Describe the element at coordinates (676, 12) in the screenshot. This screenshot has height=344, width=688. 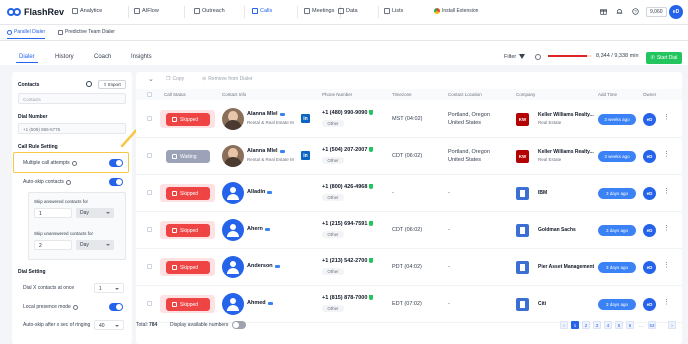
I see `user-avatar: eD` at that location.